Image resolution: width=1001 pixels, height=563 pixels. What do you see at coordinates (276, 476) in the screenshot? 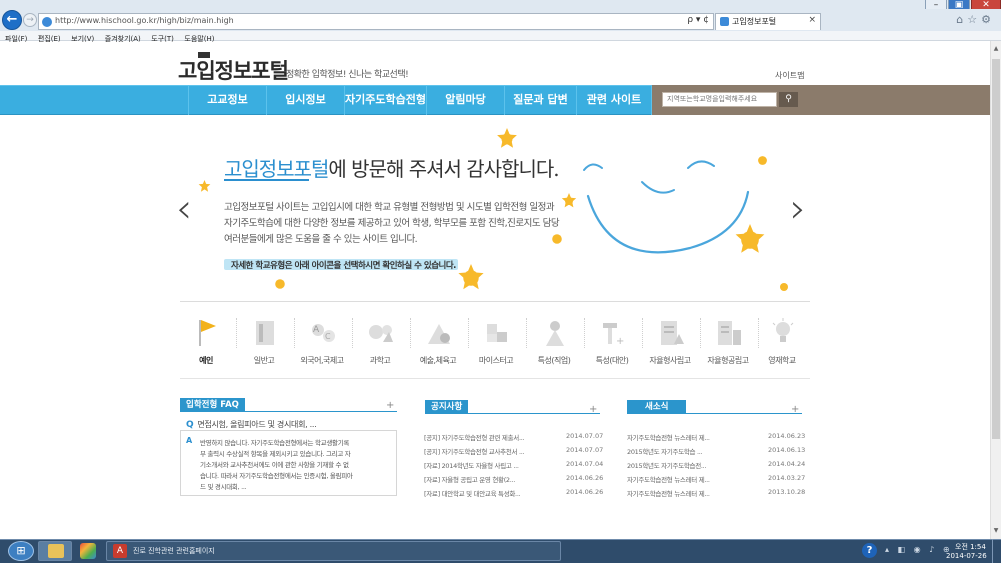
I see `faq-answer-line: 습니다. 따라서 자기주도학습전형에서는 인증시험, 올림피아` at bounding box center [276, 476].